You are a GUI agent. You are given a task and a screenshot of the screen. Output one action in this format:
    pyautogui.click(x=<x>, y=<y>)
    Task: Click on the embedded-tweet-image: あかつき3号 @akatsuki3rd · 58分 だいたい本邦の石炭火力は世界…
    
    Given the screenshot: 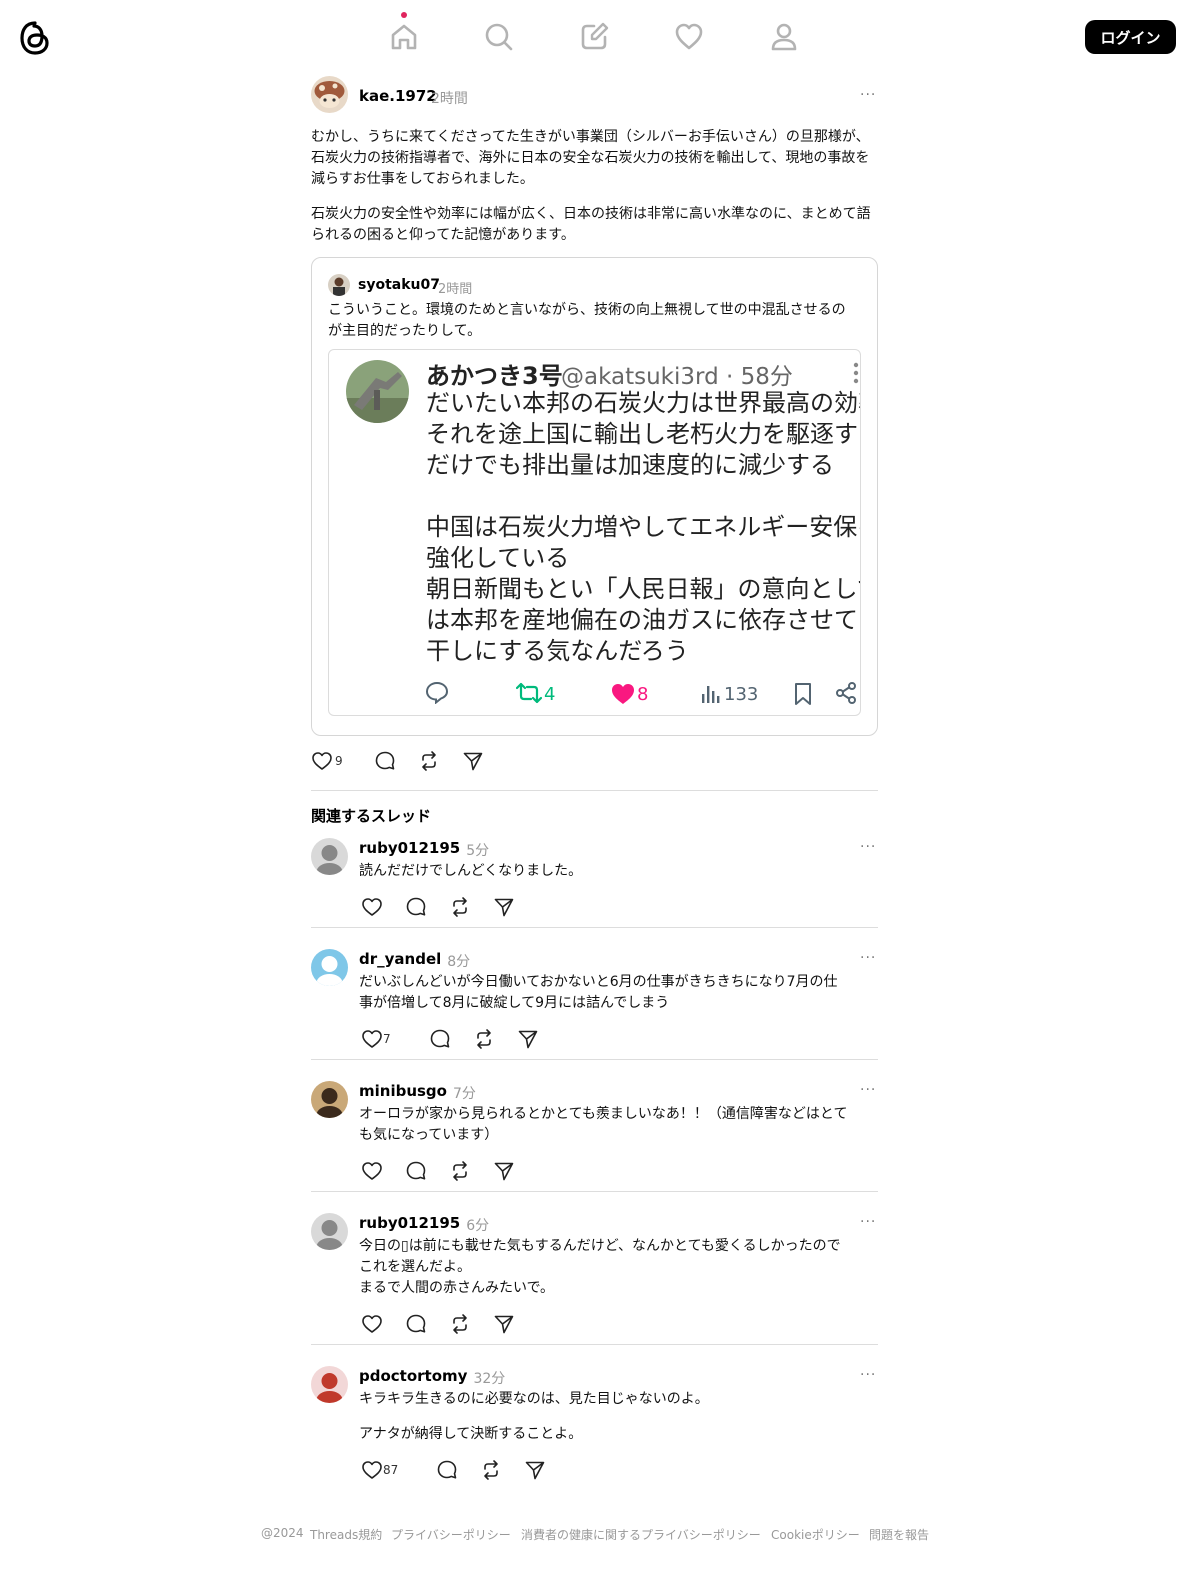 What is the action you would take?
    pyautogui.click(x=594, y=532)
    